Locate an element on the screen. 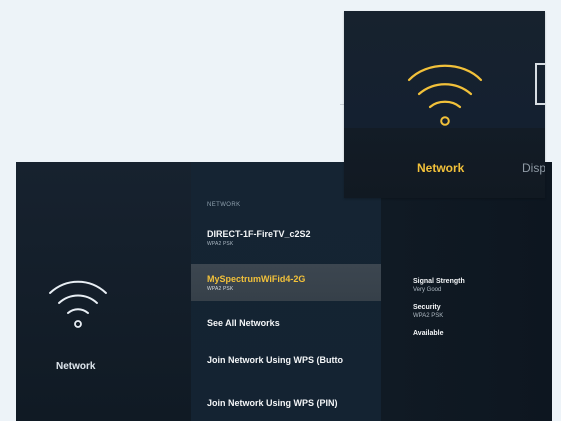 The width and height of the screenshot is (561, 421). network-item-name: MySpectrumWiFid4-2G is located at coordinates (256, 279).